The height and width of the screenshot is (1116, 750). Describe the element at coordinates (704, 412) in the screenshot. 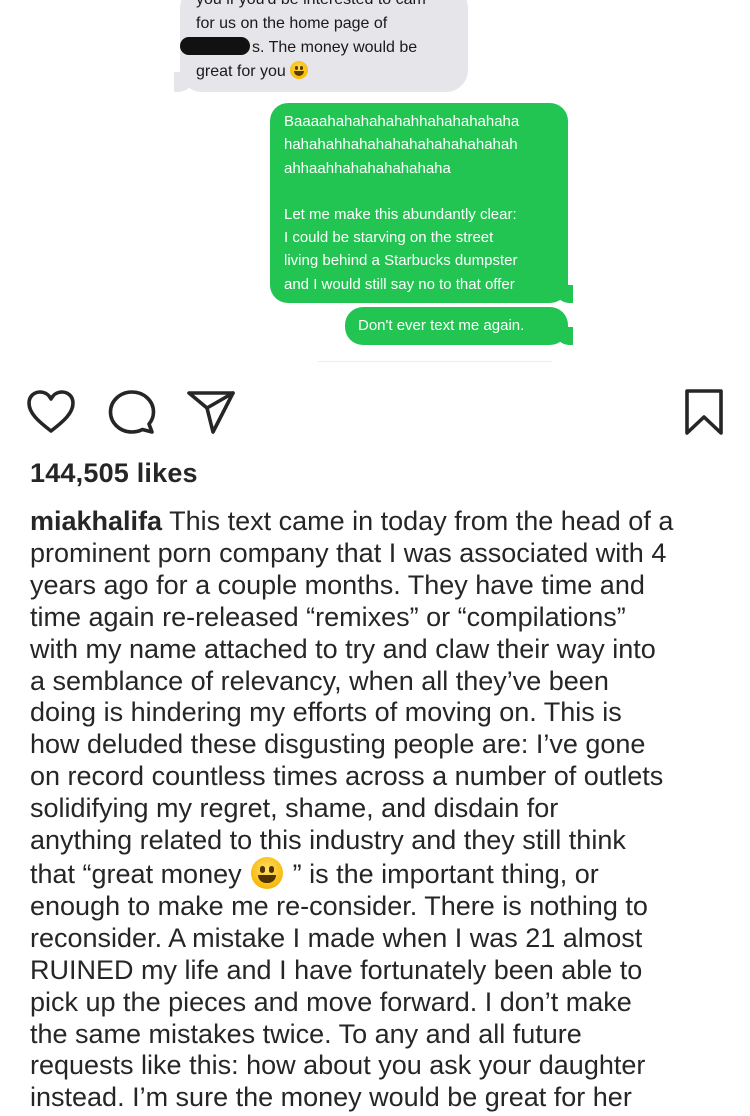

I see `bookmark-icon` at that location.